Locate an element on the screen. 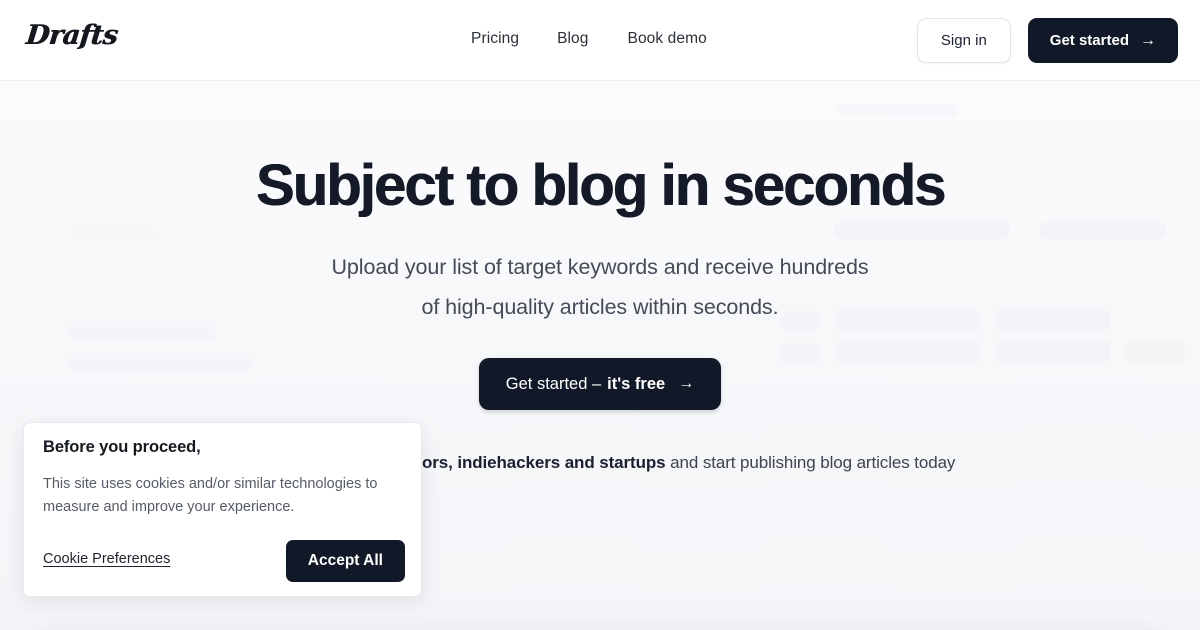  accept-all-button: Accept All is located at coordinates (345, 561).